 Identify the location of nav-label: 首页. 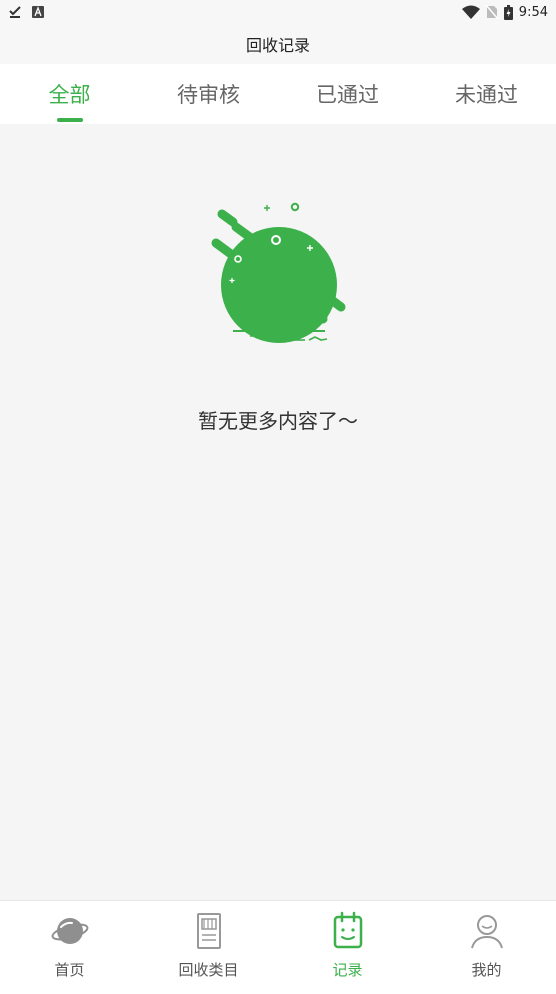
(69, 970).